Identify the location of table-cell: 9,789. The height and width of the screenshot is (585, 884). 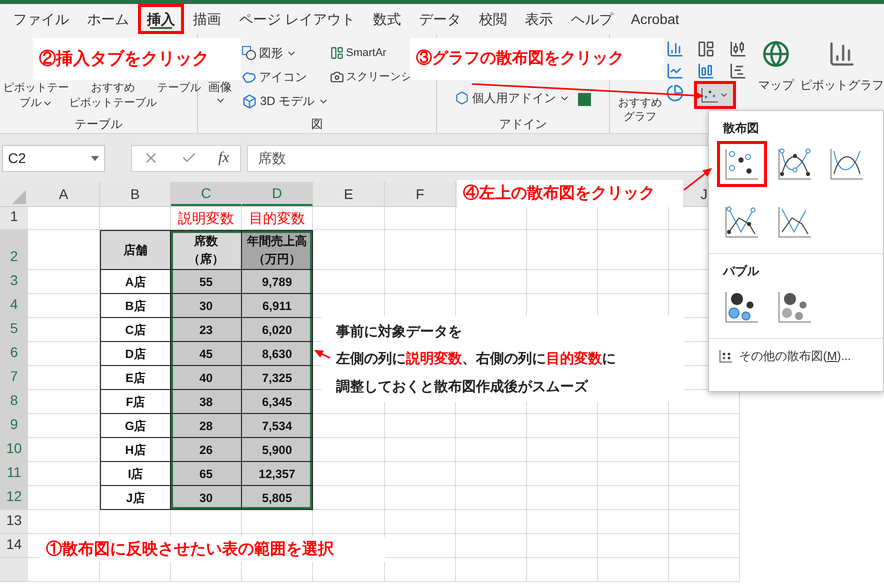
(277, 282).